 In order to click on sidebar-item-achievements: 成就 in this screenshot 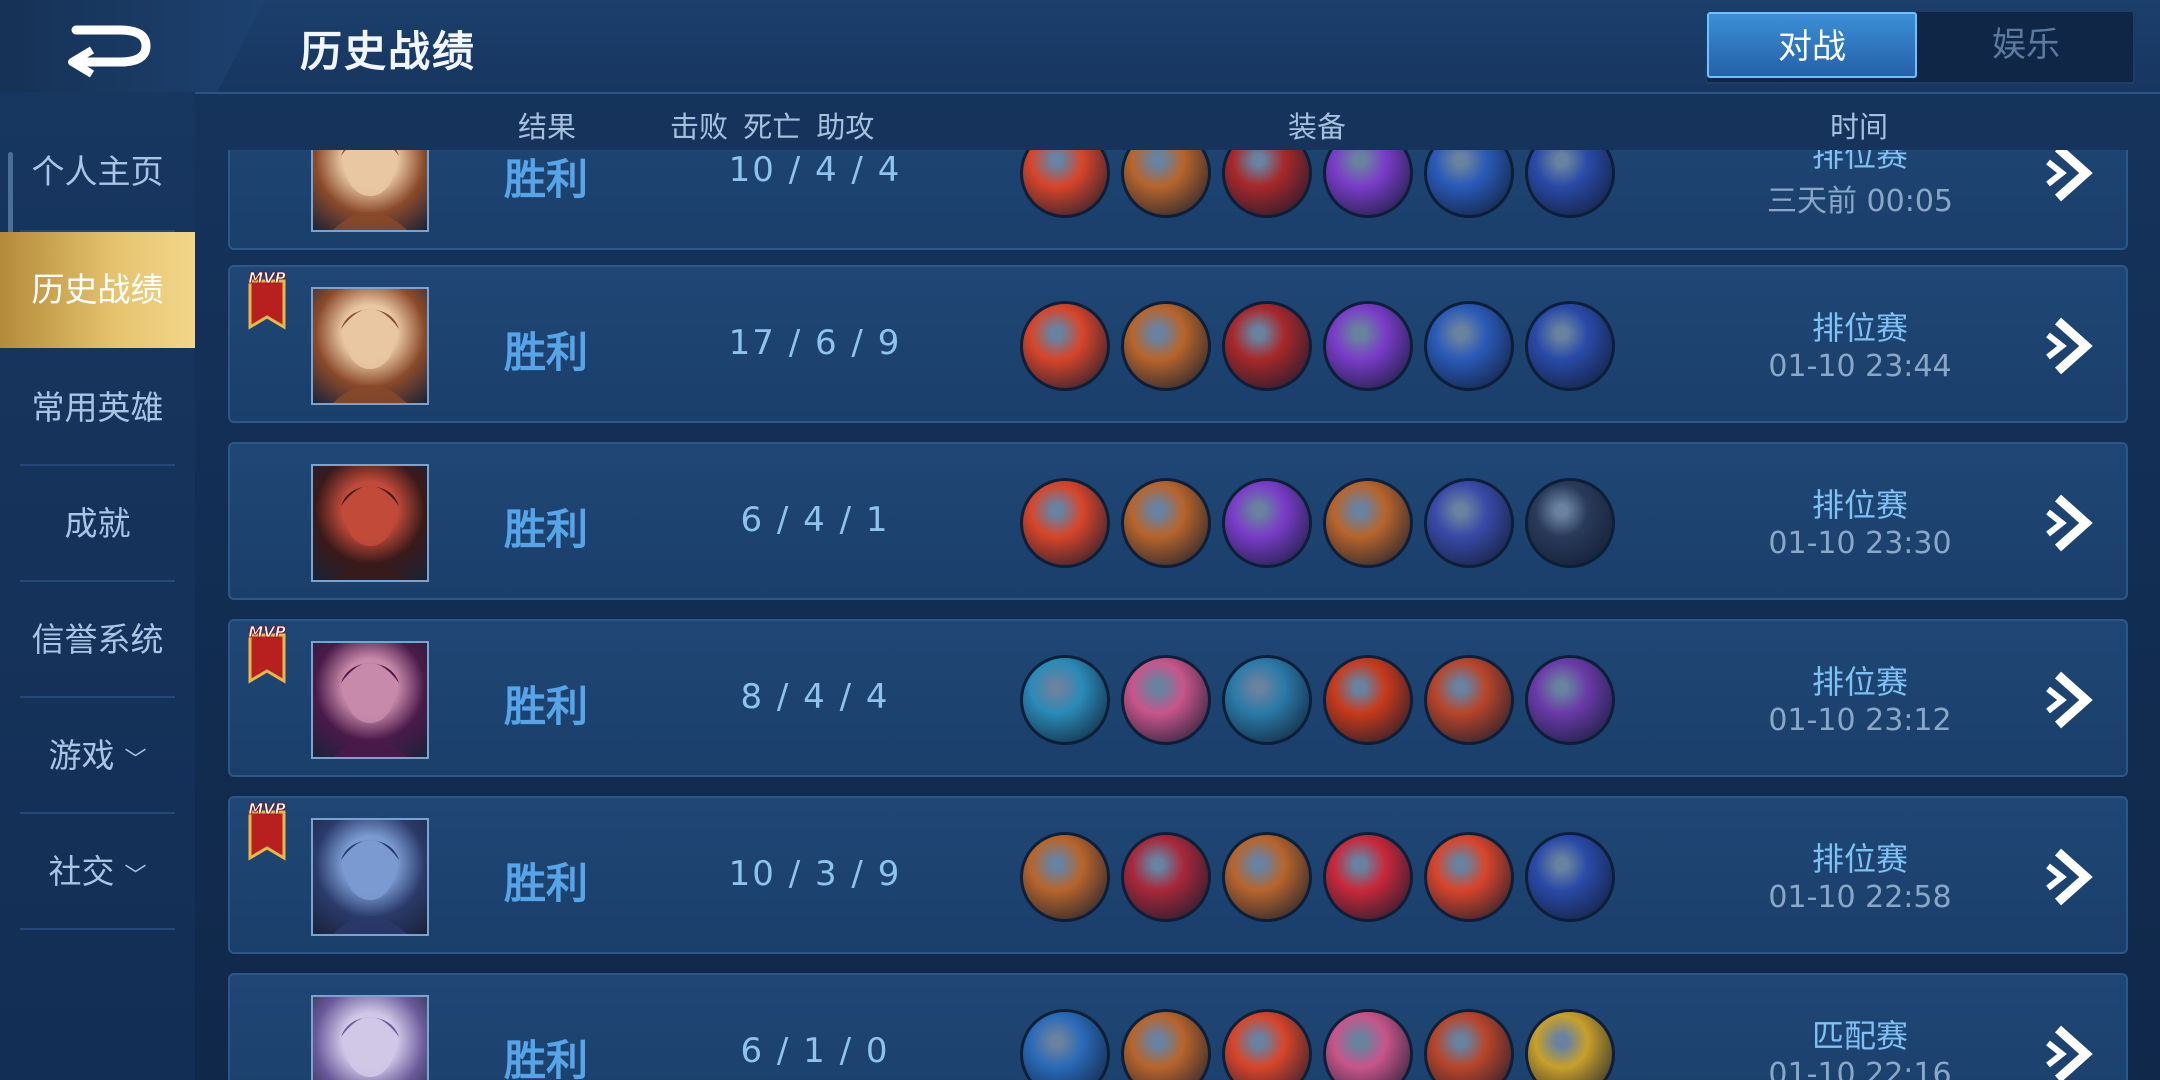, I will do `click(97, 524)`.